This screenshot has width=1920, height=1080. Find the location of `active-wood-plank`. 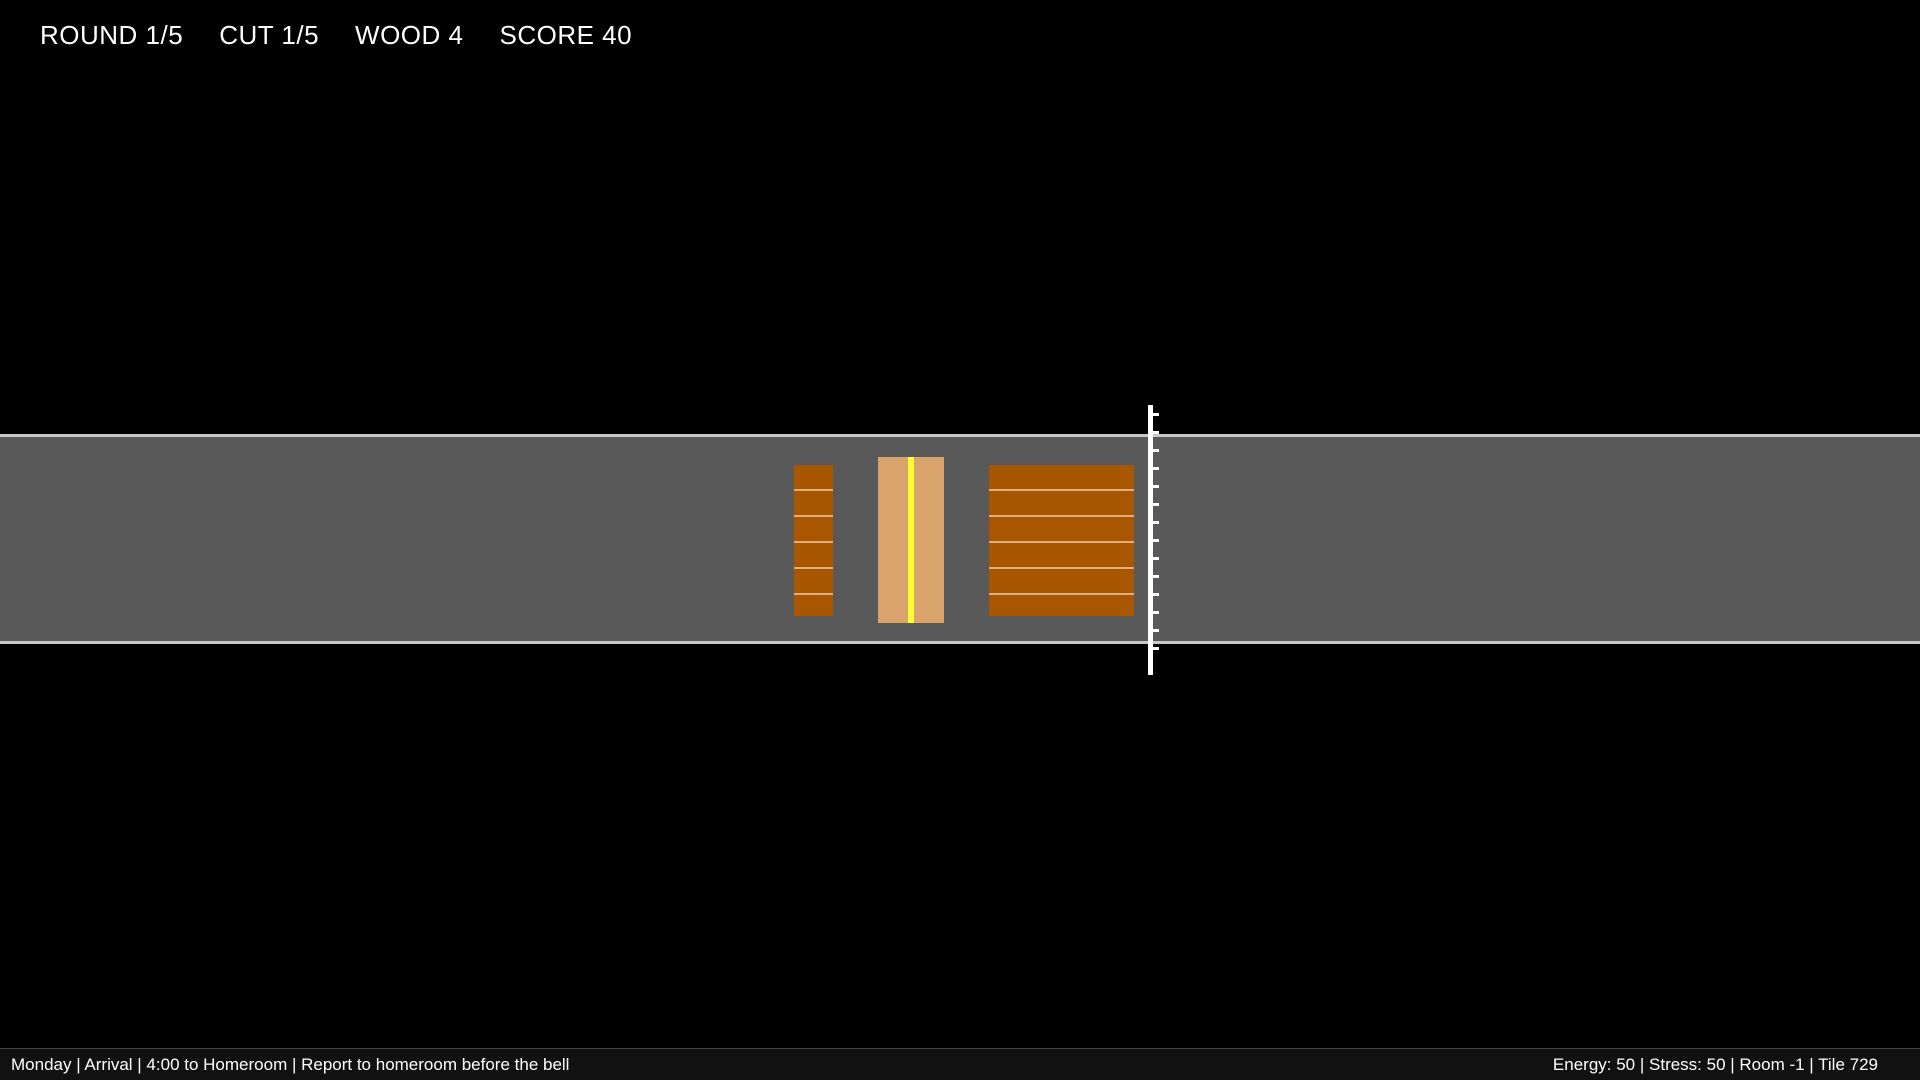

active-wood-plank is located at coordinates (911, 540).